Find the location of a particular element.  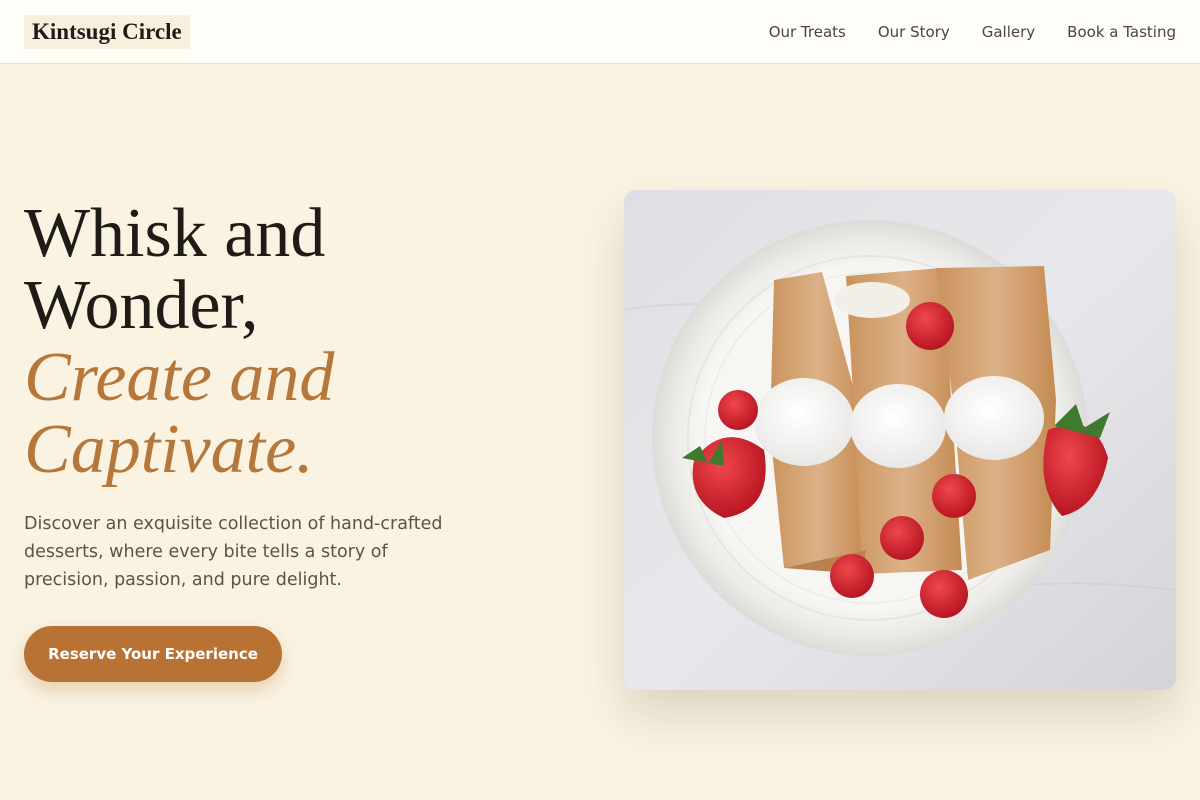

nav-our-story: Our Story is located at coordinates (914, 32).